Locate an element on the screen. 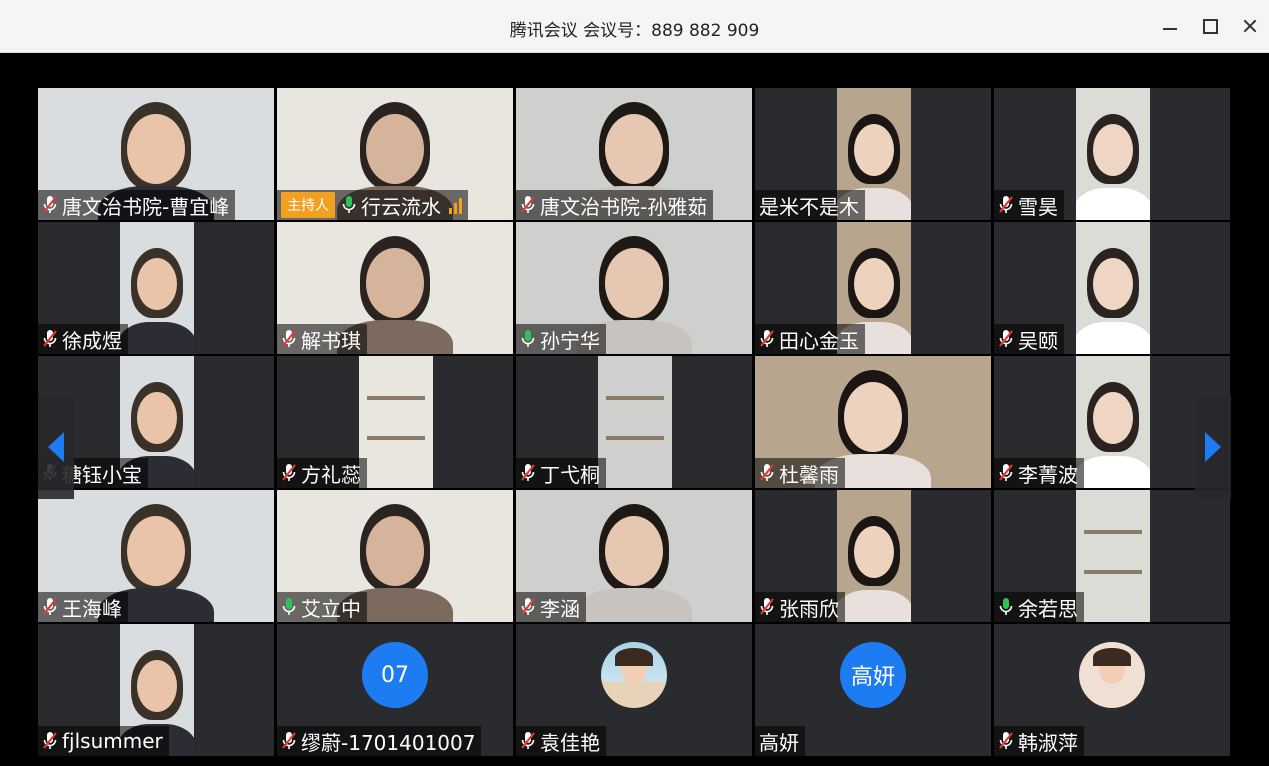  participant-name: 王海峰 is located at coordinates (92, 608).